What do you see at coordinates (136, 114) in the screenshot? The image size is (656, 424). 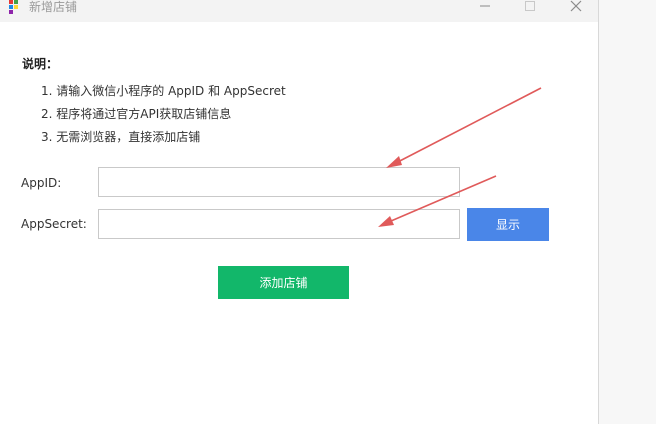 I see `instruction-item: 2. 程序将通过官方API获取店铺信息` at bounding box center [136, 114].